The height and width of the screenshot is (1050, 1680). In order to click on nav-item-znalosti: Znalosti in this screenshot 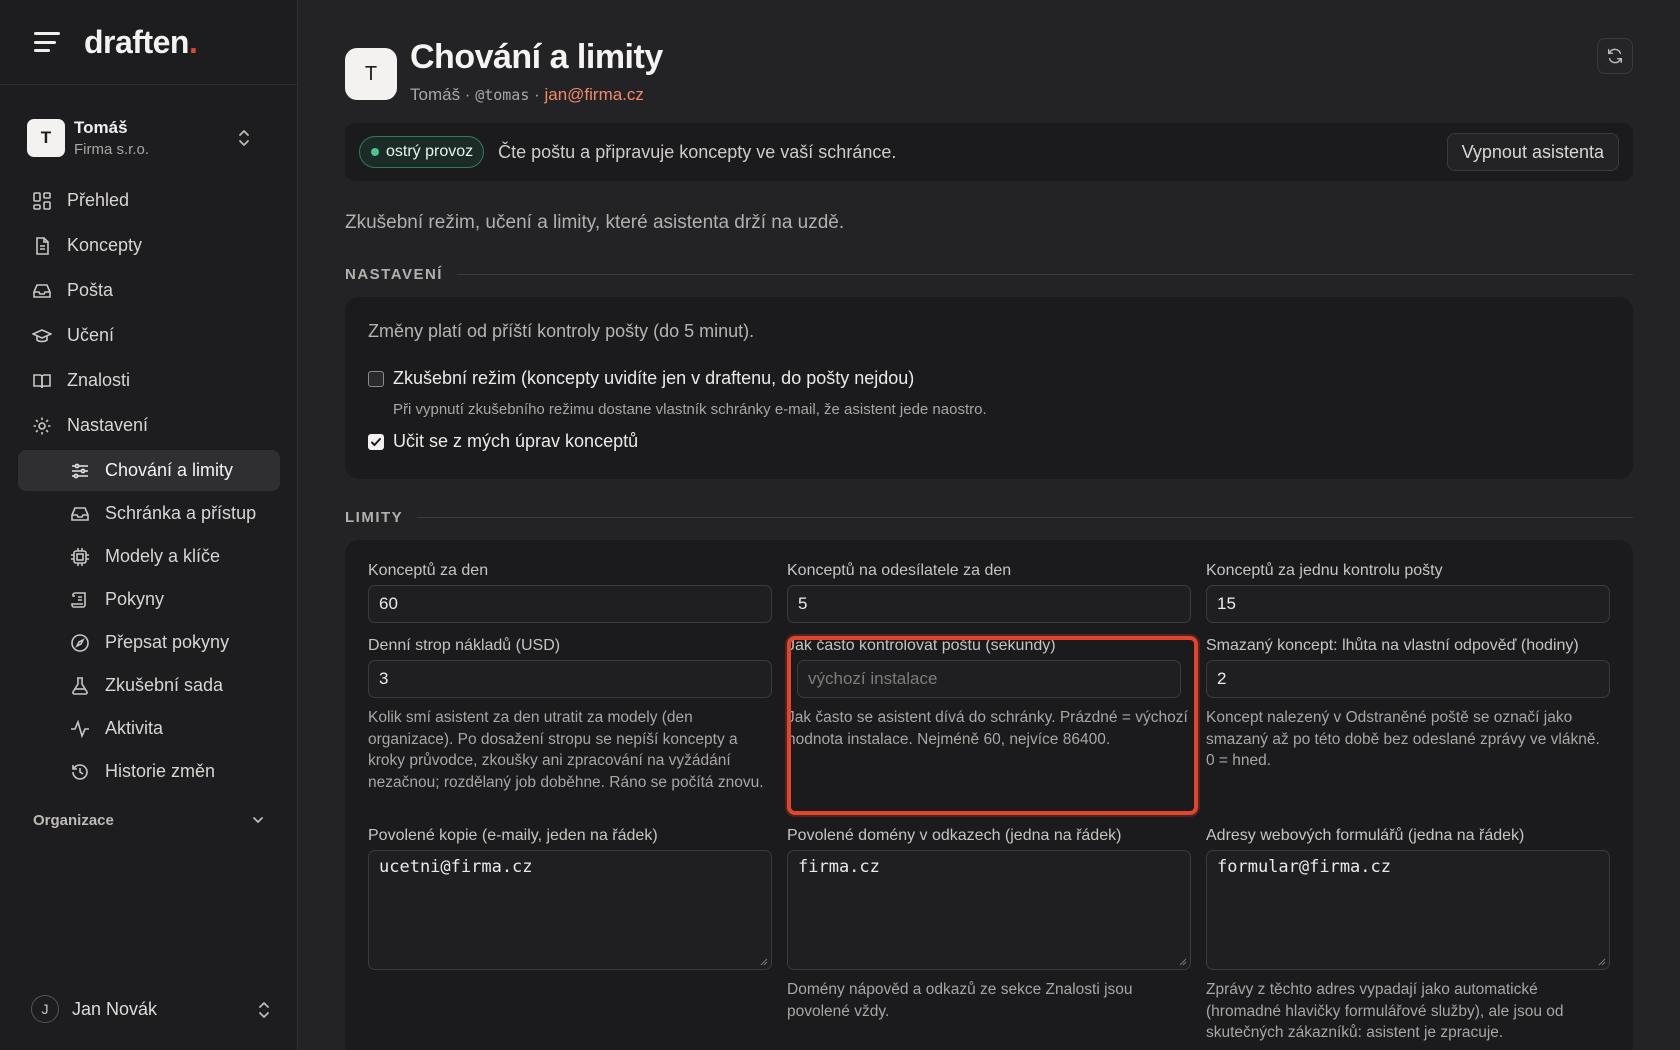, I will do `click(149, 380)`.